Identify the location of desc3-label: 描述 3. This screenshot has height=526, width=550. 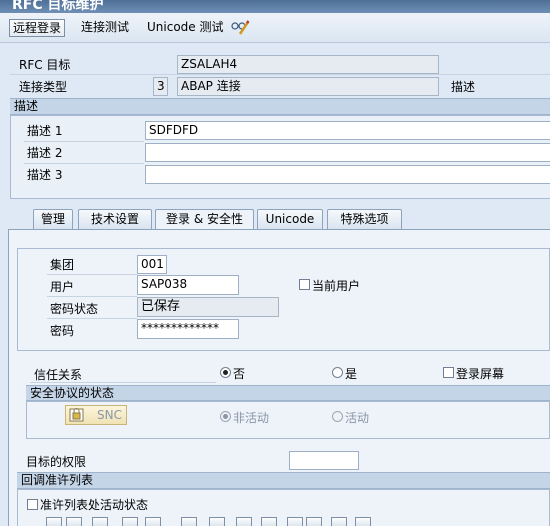
(45, 175).